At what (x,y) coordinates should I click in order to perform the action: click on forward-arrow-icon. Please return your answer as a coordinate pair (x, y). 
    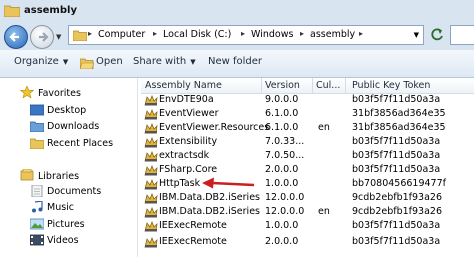
    Looking at the image, I should click on (44, 37).